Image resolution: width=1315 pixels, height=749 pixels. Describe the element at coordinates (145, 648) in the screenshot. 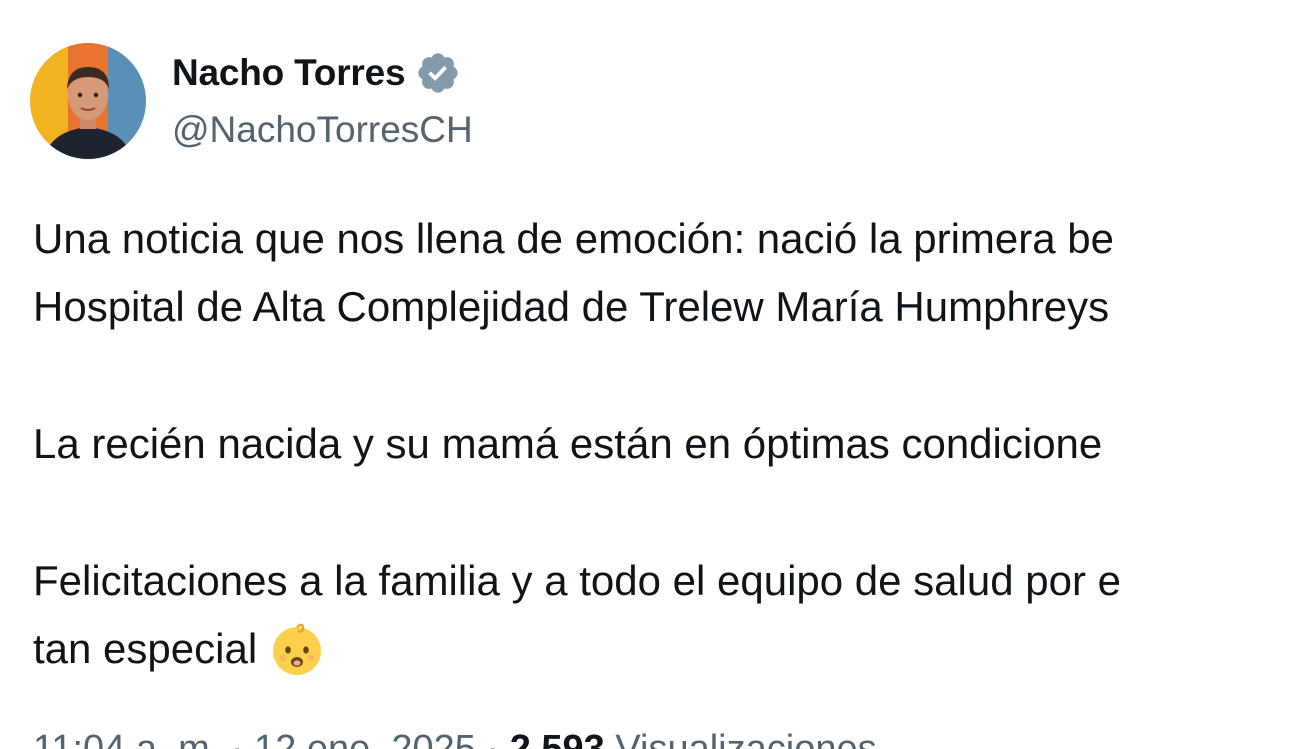

I see `tweet-text-line: tan especial` at that location.